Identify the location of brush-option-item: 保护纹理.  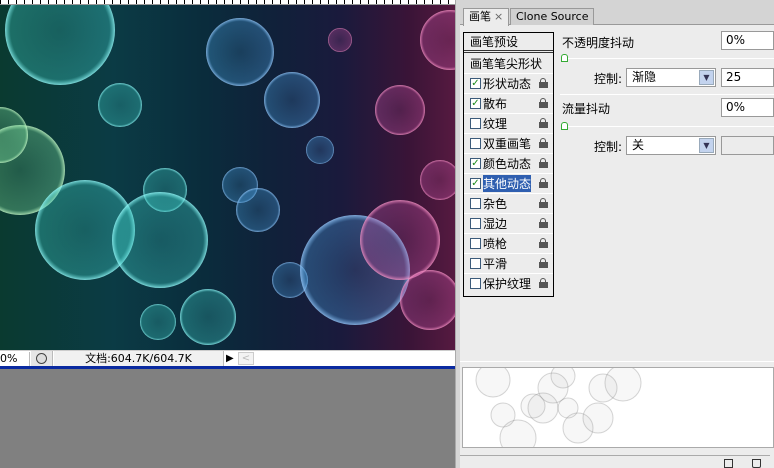
(508, 283).